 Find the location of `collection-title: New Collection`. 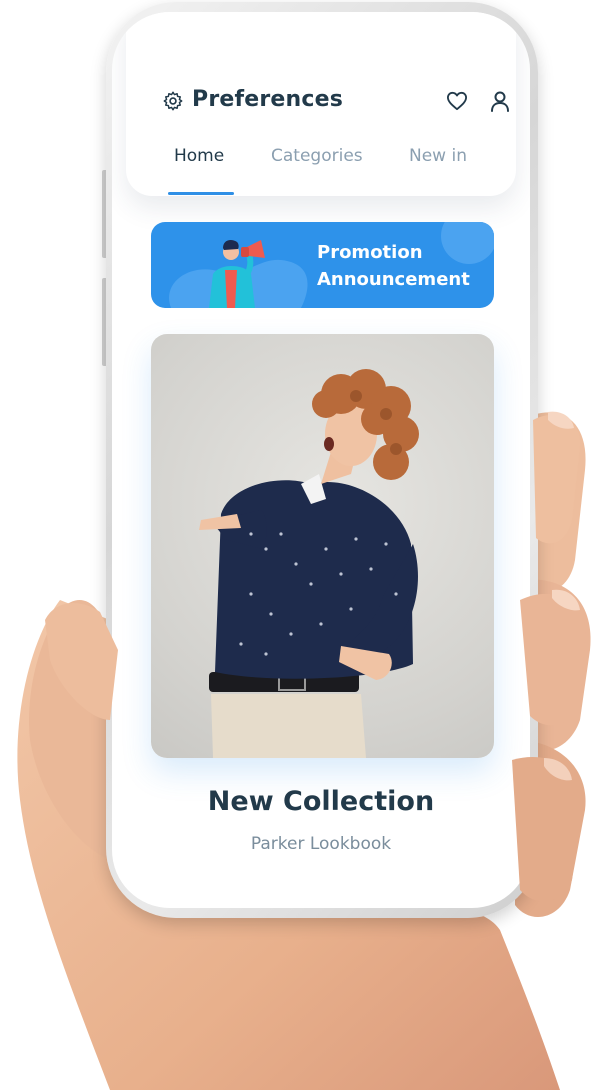

collection-title: New Collection is located at coordinates (321, 801).